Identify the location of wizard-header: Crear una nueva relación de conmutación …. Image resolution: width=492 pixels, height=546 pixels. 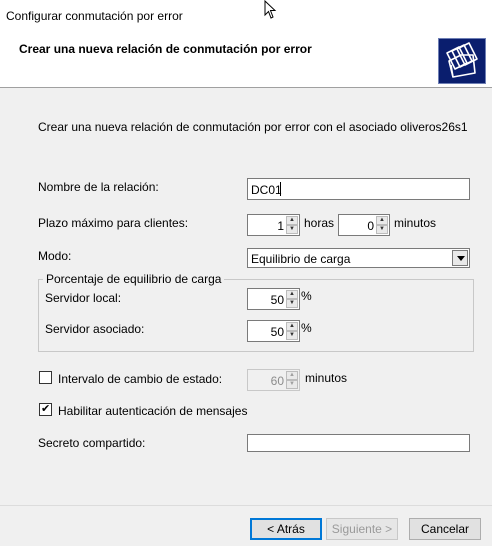
(246, 59).